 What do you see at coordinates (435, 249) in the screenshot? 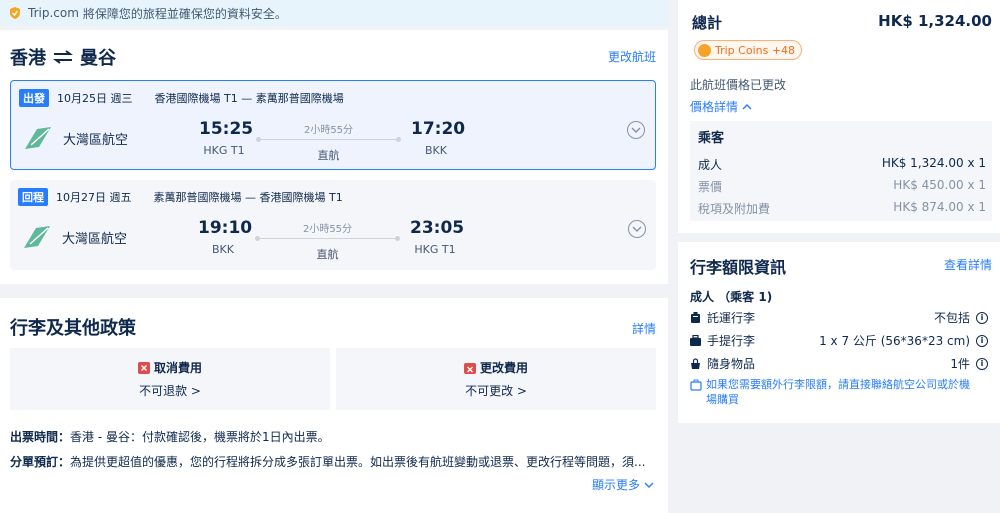
I see `arrival-airport-code: HKG T1` at bounding box center [435, 249].